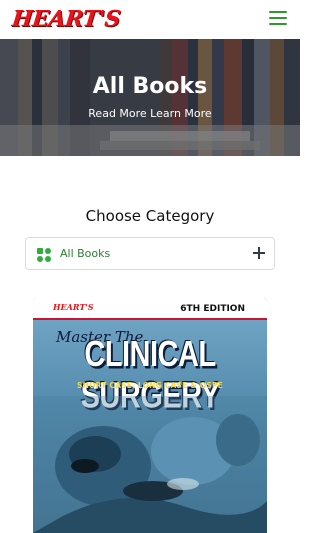 Image resolution: width=320 pixels, height=533 pixels. I want to click on plus-icon, so click(259, 253).